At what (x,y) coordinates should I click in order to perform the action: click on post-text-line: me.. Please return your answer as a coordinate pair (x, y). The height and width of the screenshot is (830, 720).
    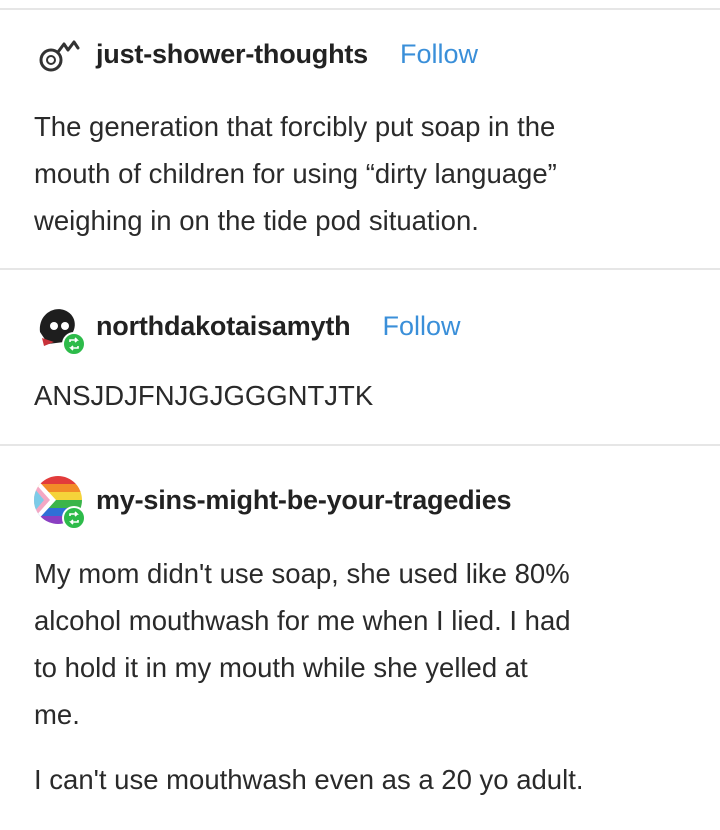
    Looking at the image, I should click on (57, 714).